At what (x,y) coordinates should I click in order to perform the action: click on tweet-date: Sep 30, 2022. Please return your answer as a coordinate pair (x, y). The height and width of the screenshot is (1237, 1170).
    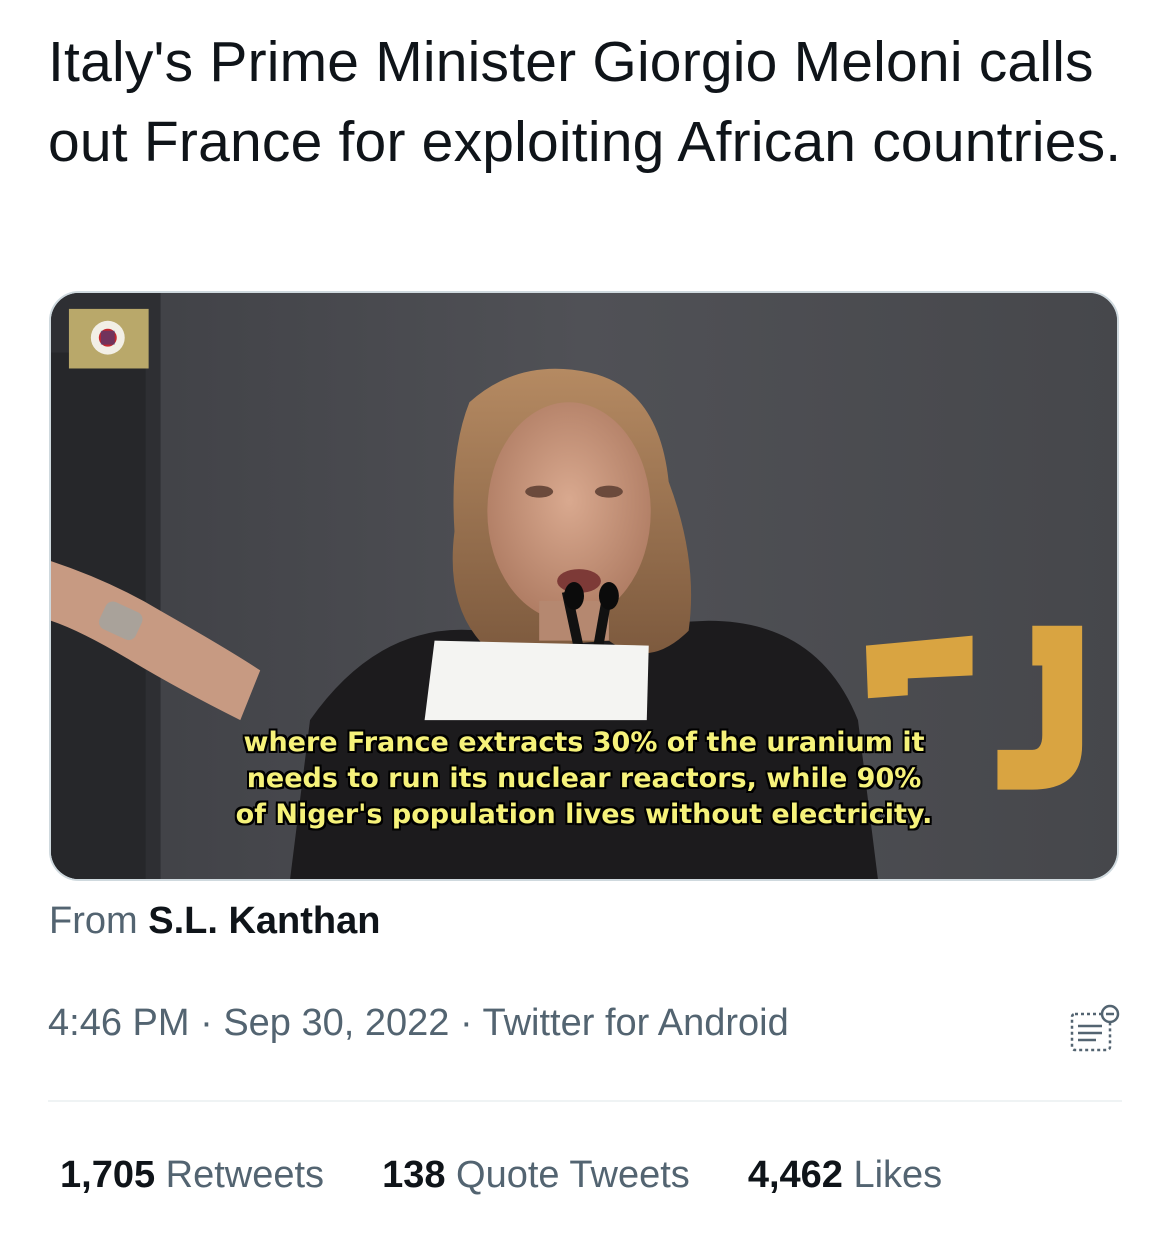
    Looking at the image, I should click on (336, 1023).